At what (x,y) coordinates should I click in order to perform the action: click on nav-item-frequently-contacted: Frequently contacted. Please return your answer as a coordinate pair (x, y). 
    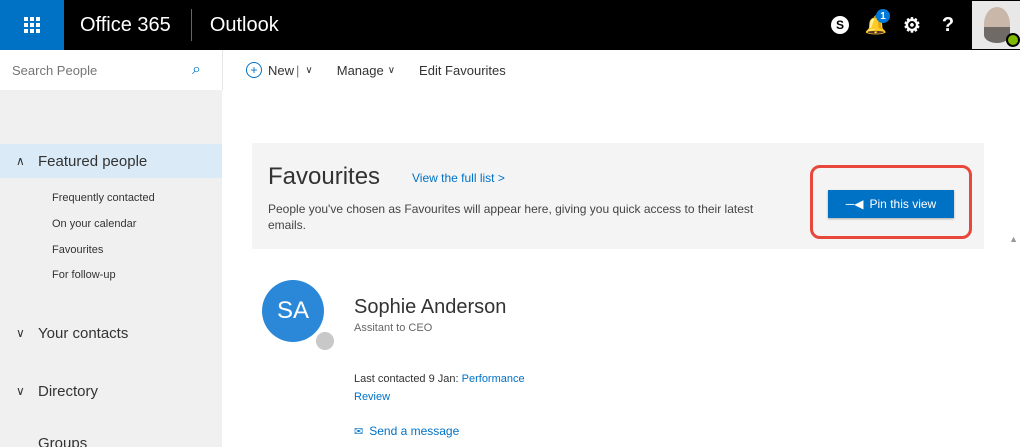
    Looking at the image, I should click on (103, 198).